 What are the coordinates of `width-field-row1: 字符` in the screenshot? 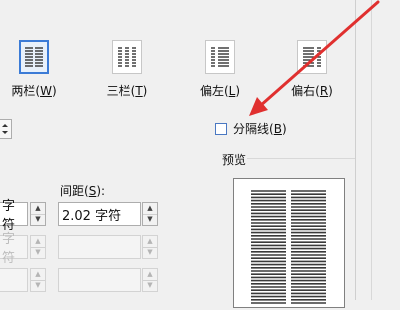 It's located at (14, 216).